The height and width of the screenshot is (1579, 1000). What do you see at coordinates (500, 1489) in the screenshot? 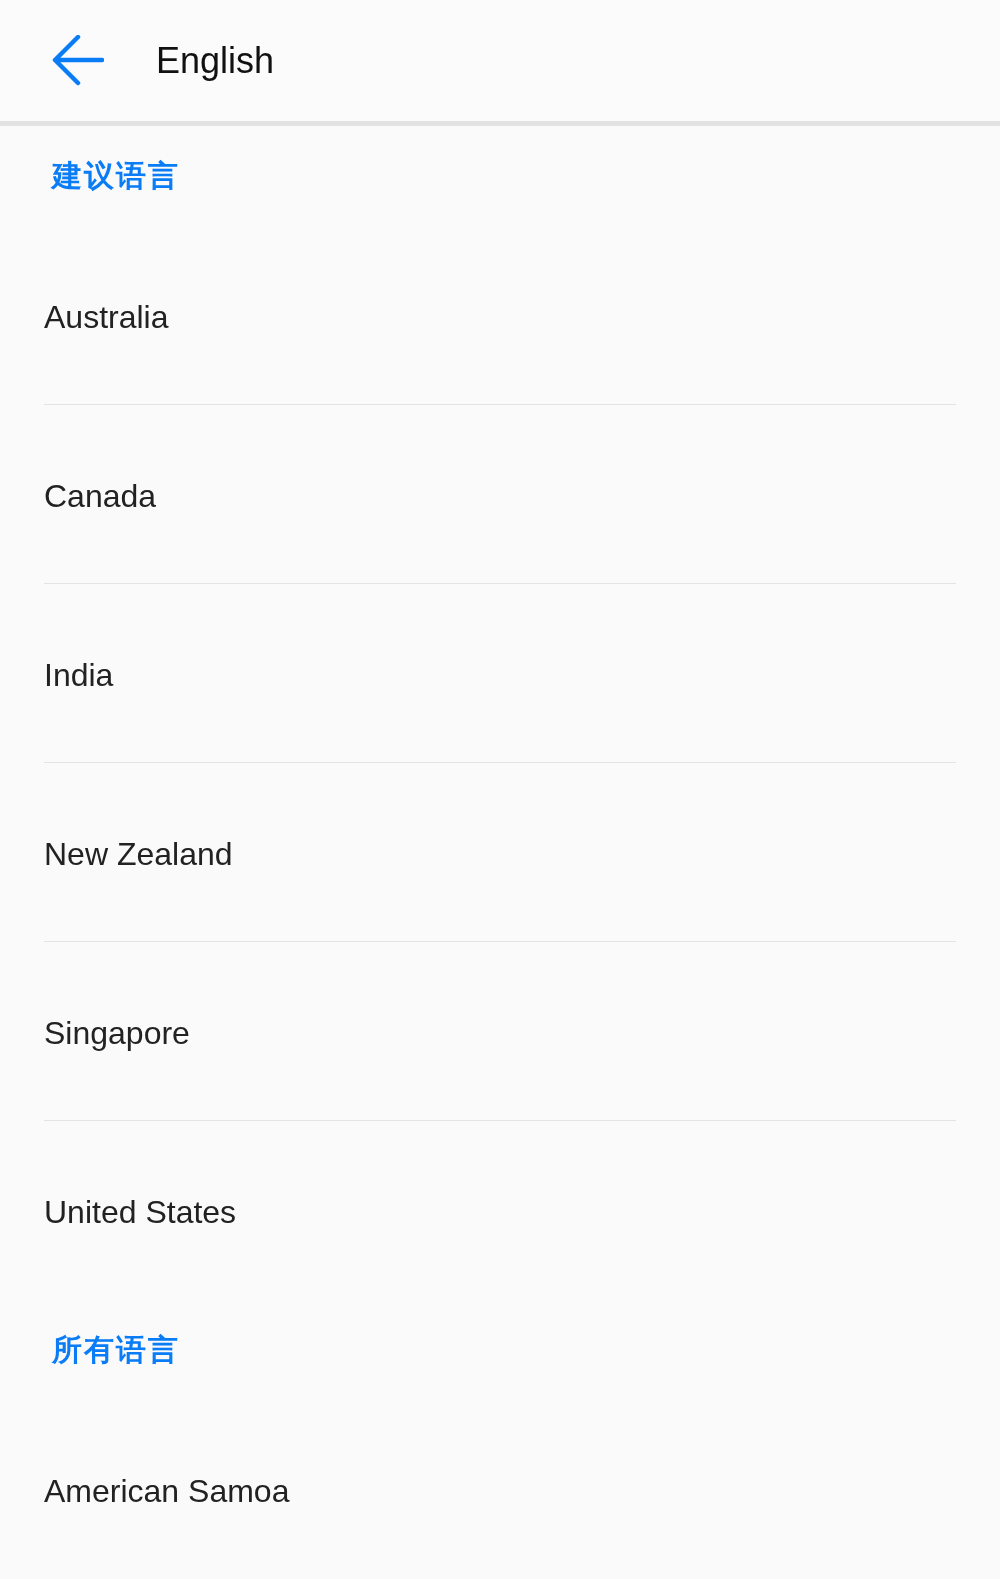
I see `region-list-item: American Samoa` at bounding box center [500, 1489].